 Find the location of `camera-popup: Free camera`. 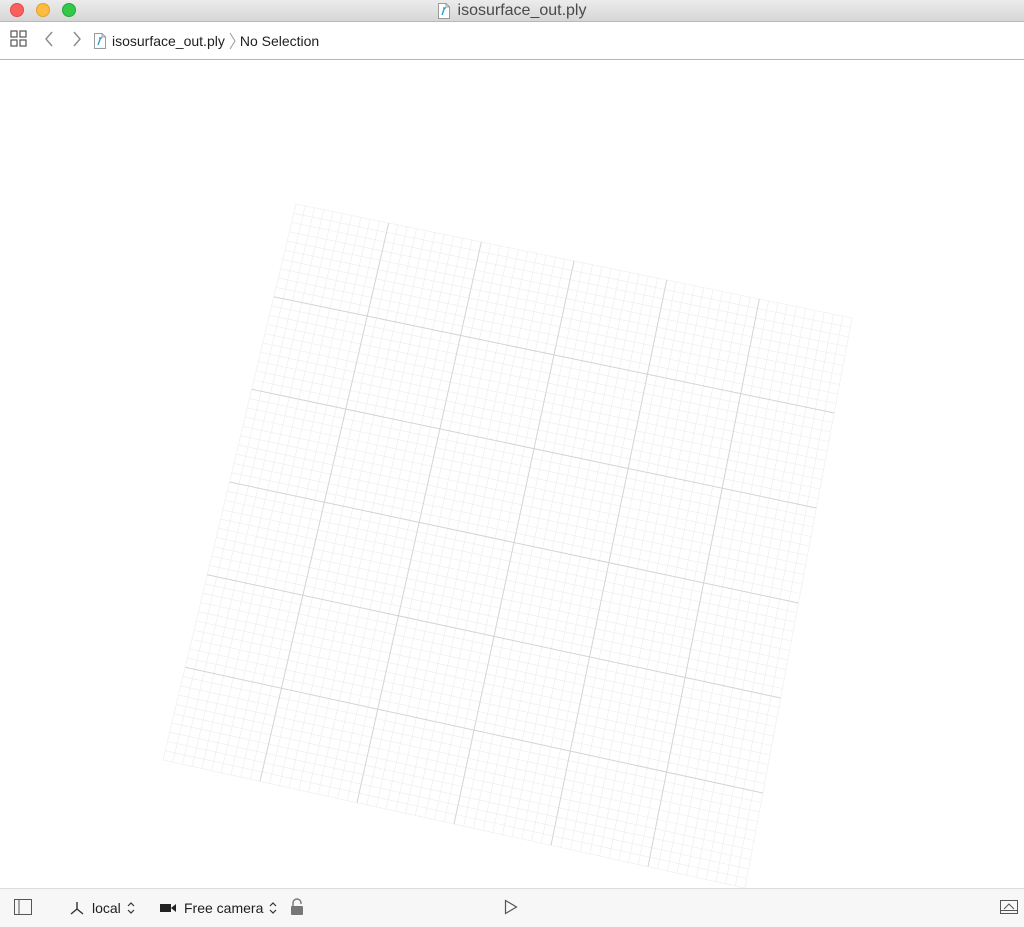

camera-popup: Free camera is located at coordinates (218, 908).